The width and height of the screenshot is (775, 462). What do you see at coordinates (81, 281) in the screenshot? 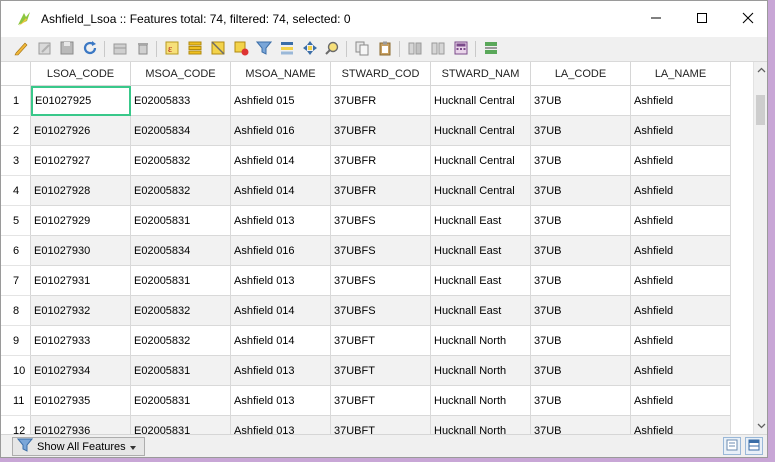
I see `table-cell: E01027931` at bounding box center [81, 281].